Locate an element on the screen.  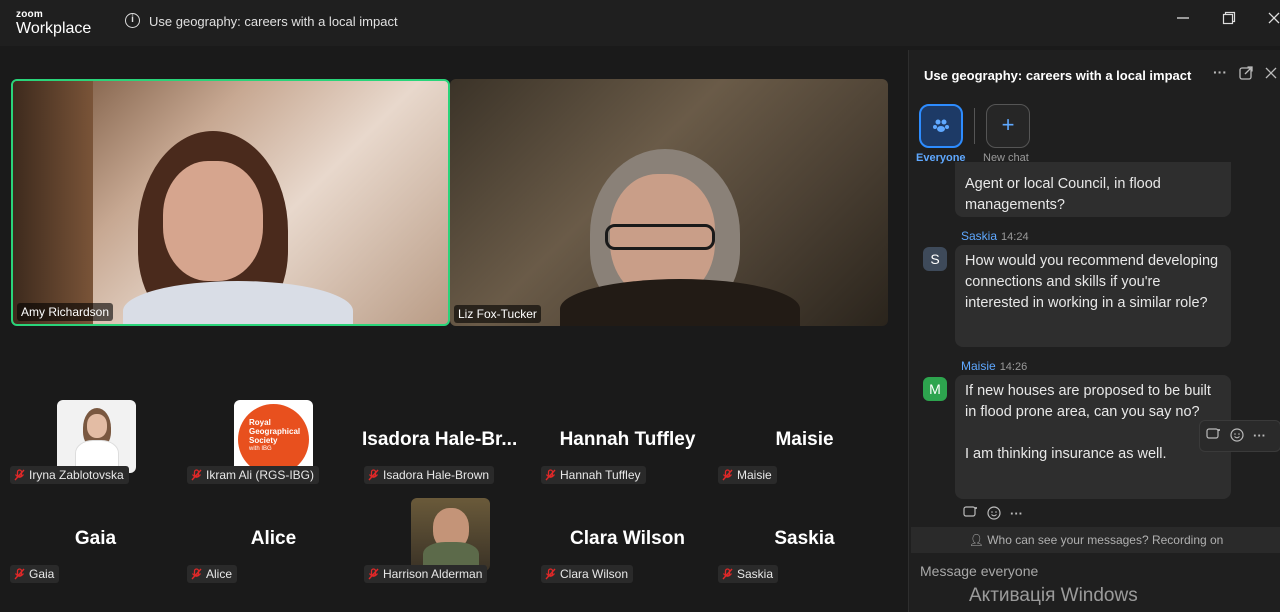
tab-everyone is located at coordinates (941, 126).